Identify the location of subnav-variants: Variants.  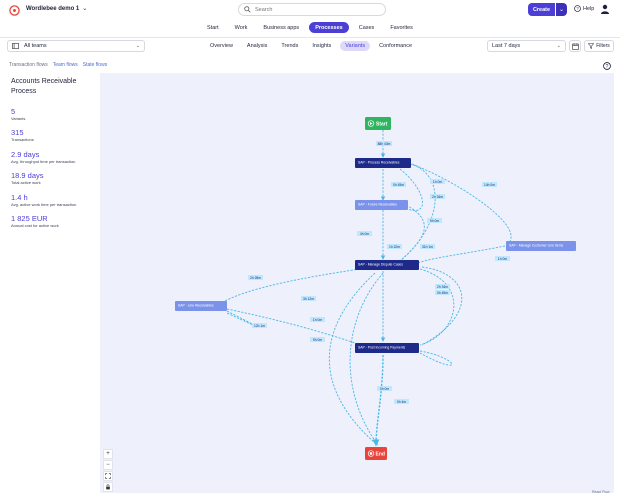
(355, 46).